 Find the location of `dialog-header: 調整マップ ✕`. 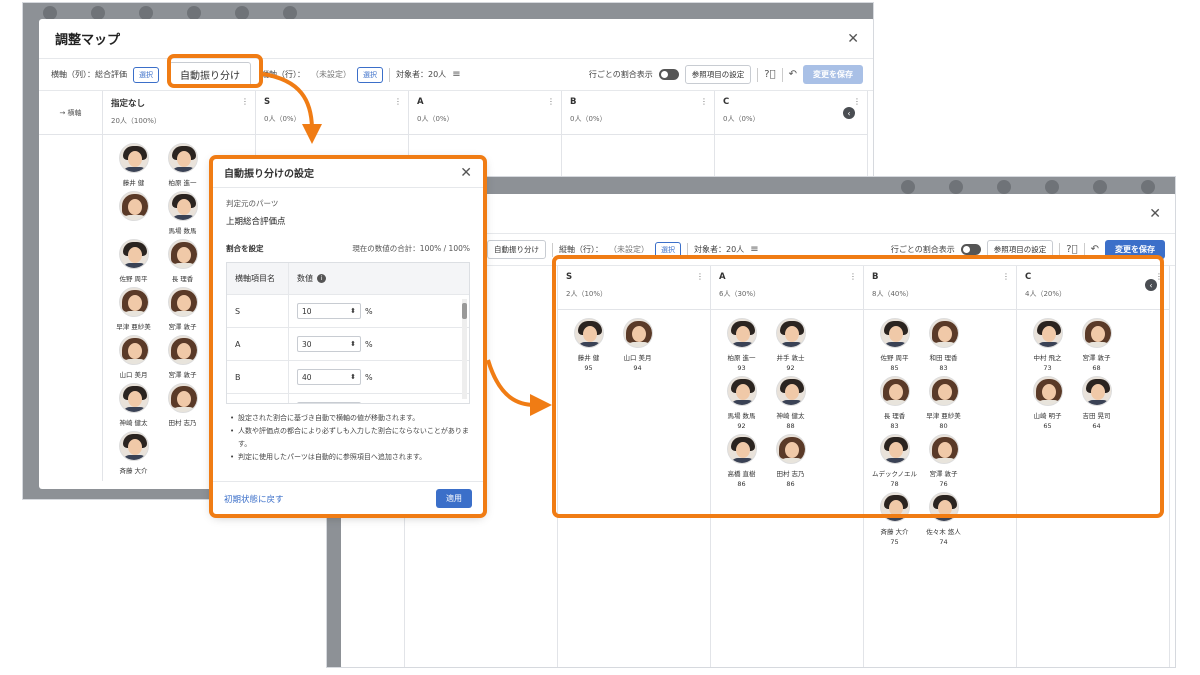

dialog-header: 調整マップ ✕ is located at coordinates (456, 39).